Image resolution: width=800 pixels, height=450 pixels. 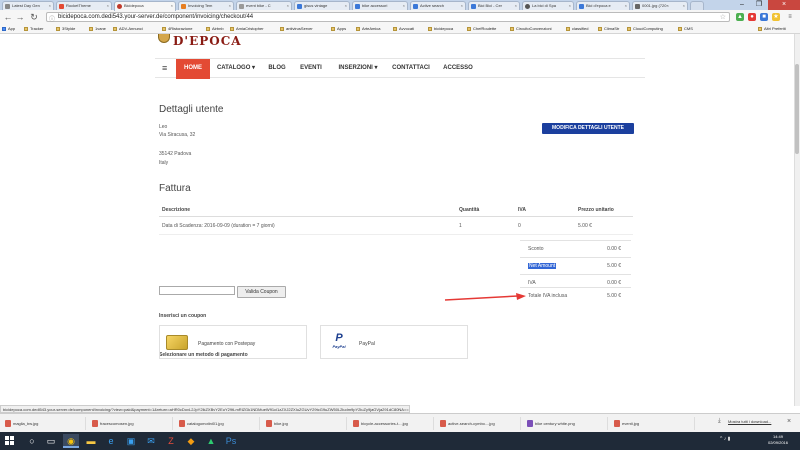 I want to click on bookmark-item: Tracker, so click(x=33, y=29).